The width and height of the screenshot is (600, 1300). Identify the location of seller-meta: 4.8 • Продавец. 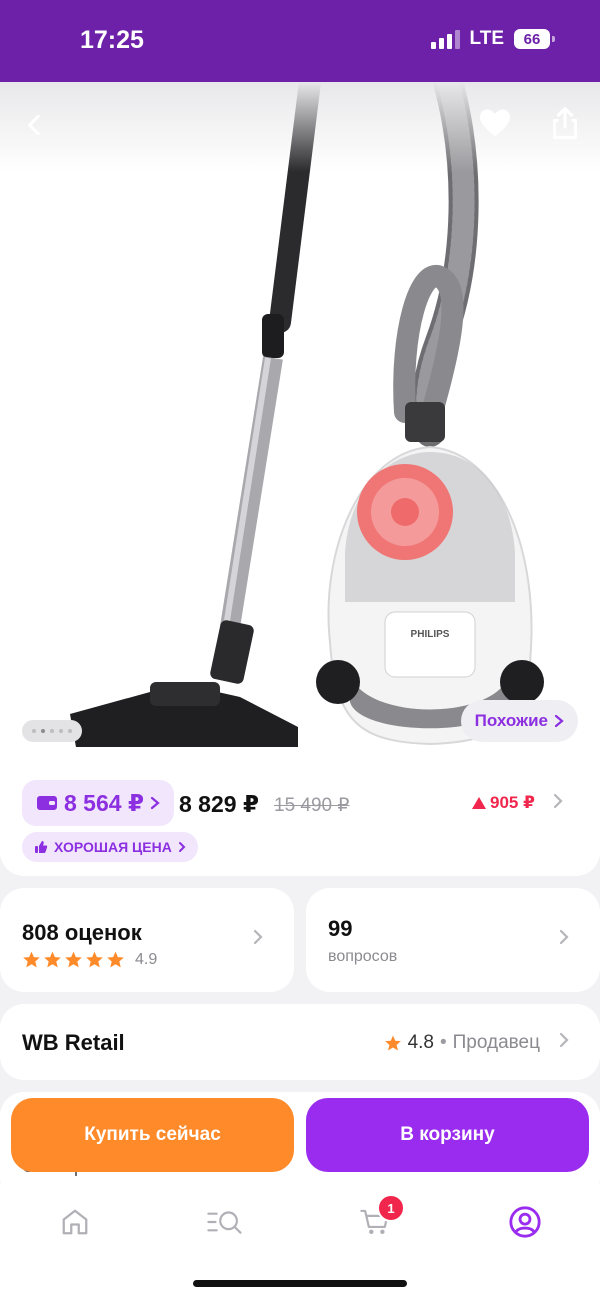
(462, 1043).